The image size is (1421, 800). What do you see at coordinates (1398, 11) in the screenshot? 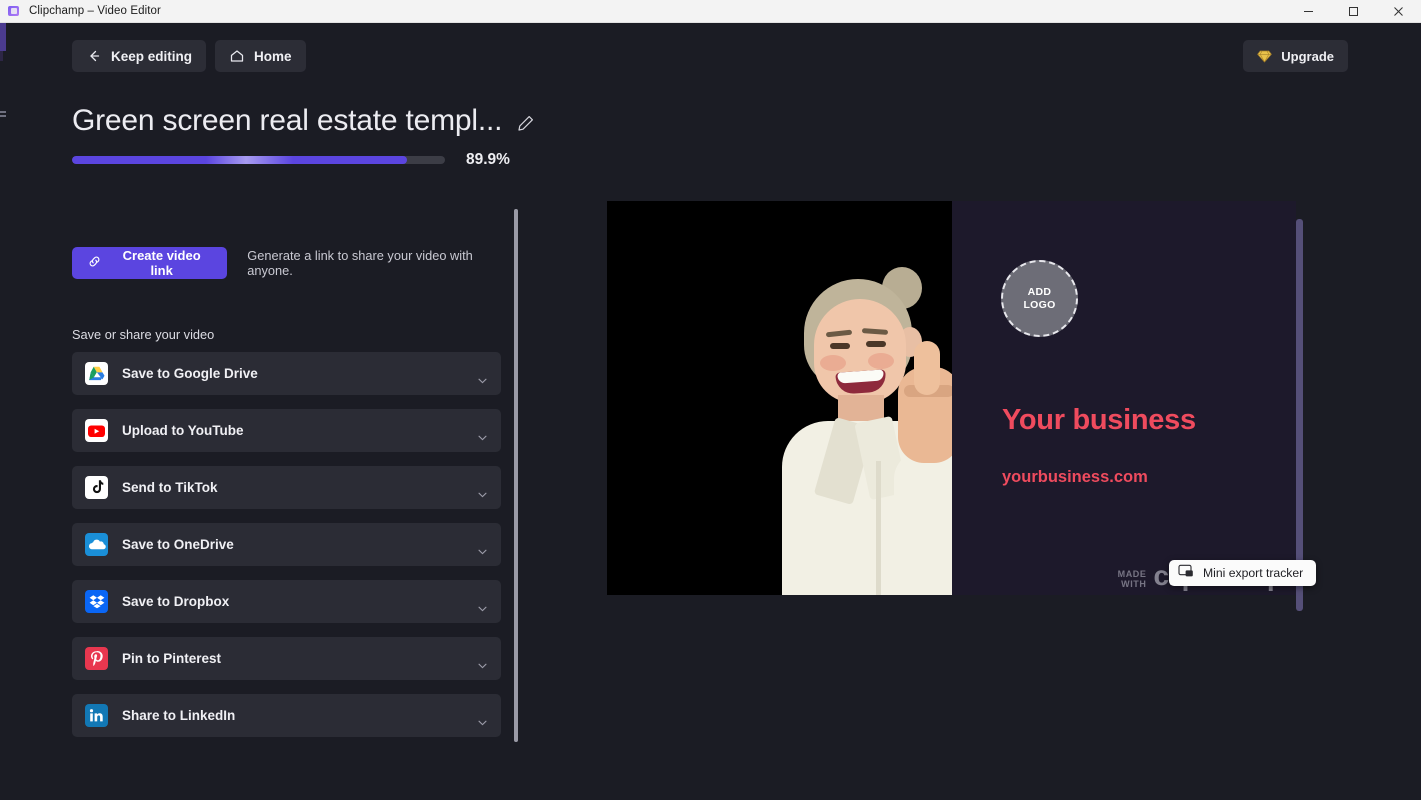
I see `close-icon` at bounding box center [1398, 11].